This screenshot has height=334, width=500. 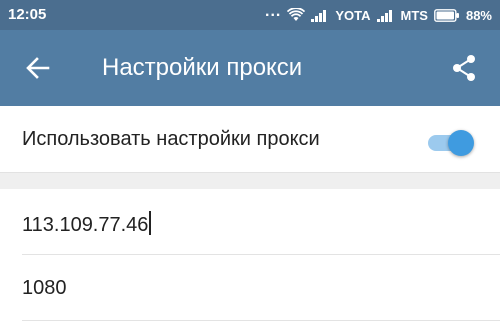 I want to click on field-divider, so click(x=261, y=320).